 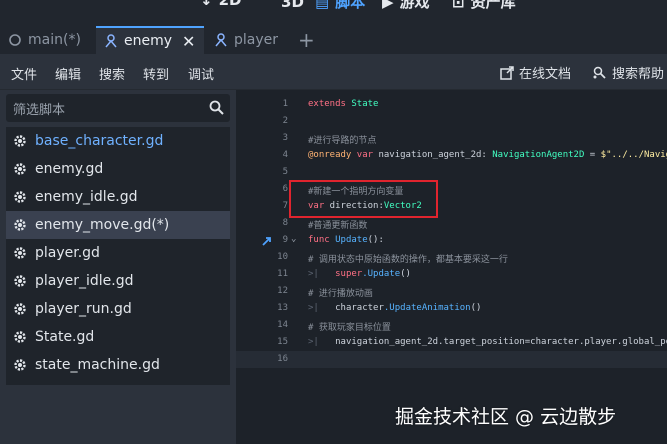 I want to click on main-screen-bar: ↕ 2D ⌒ 3D ▤ 脚本 ▶ 游戏 ⊡ 资产库, so click(x=333, y=13).